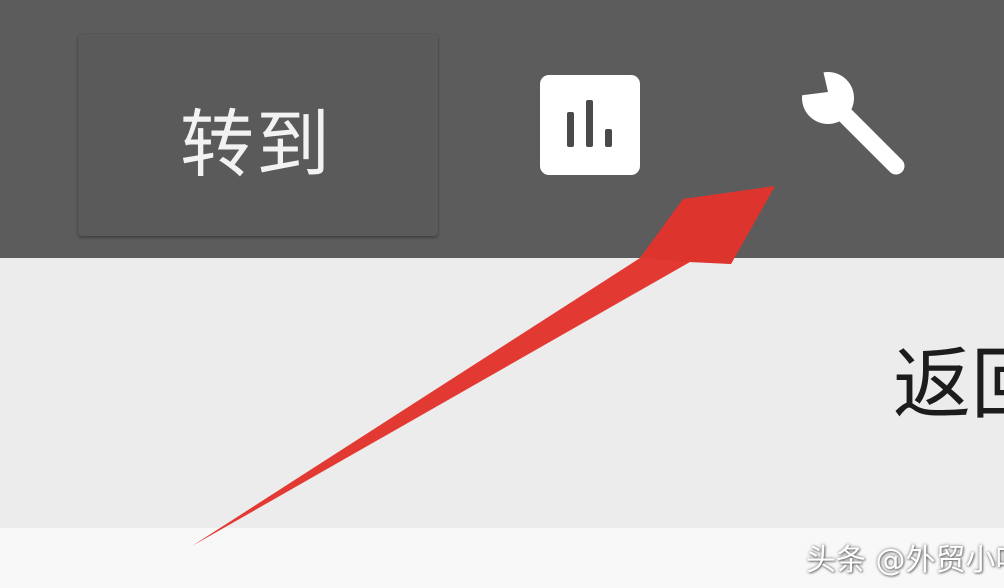  What do you see at coordinates (570, 129) in the screenshot?
I see `bar-chart-bar-left` at bounding box center [570, 129].